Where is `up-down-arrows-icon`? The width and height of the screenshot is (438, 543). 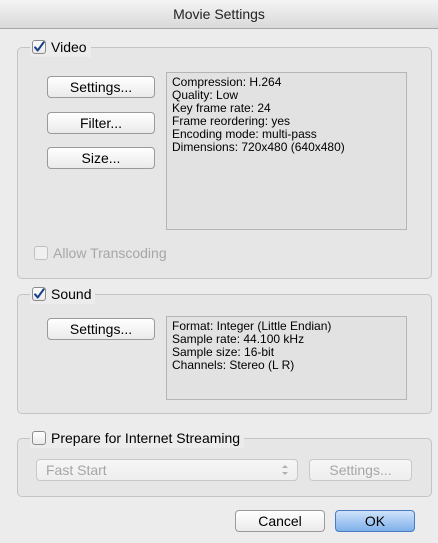 up-down-arrows-icon is located at coordinates (285, 470).